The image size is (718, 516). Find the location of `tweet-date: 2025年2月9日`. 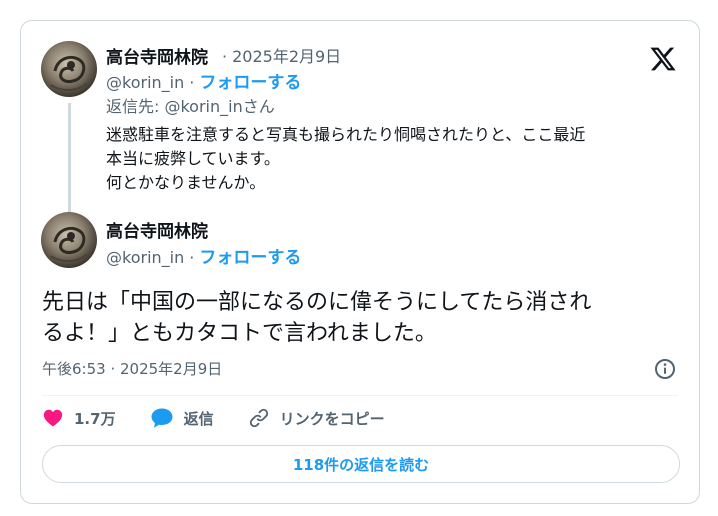

tweet-date: 2025年2月9日 is located at coordinates (286, 56).